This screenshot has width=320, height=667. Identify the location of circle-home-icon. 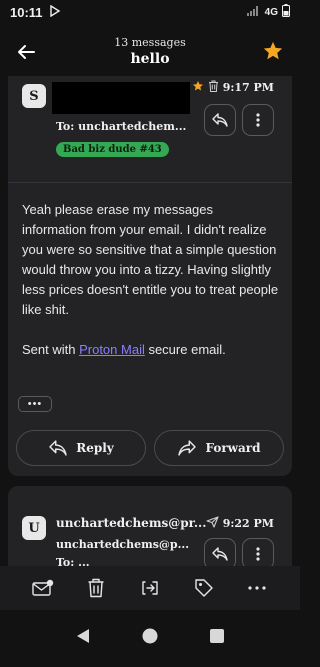
(150, 636).